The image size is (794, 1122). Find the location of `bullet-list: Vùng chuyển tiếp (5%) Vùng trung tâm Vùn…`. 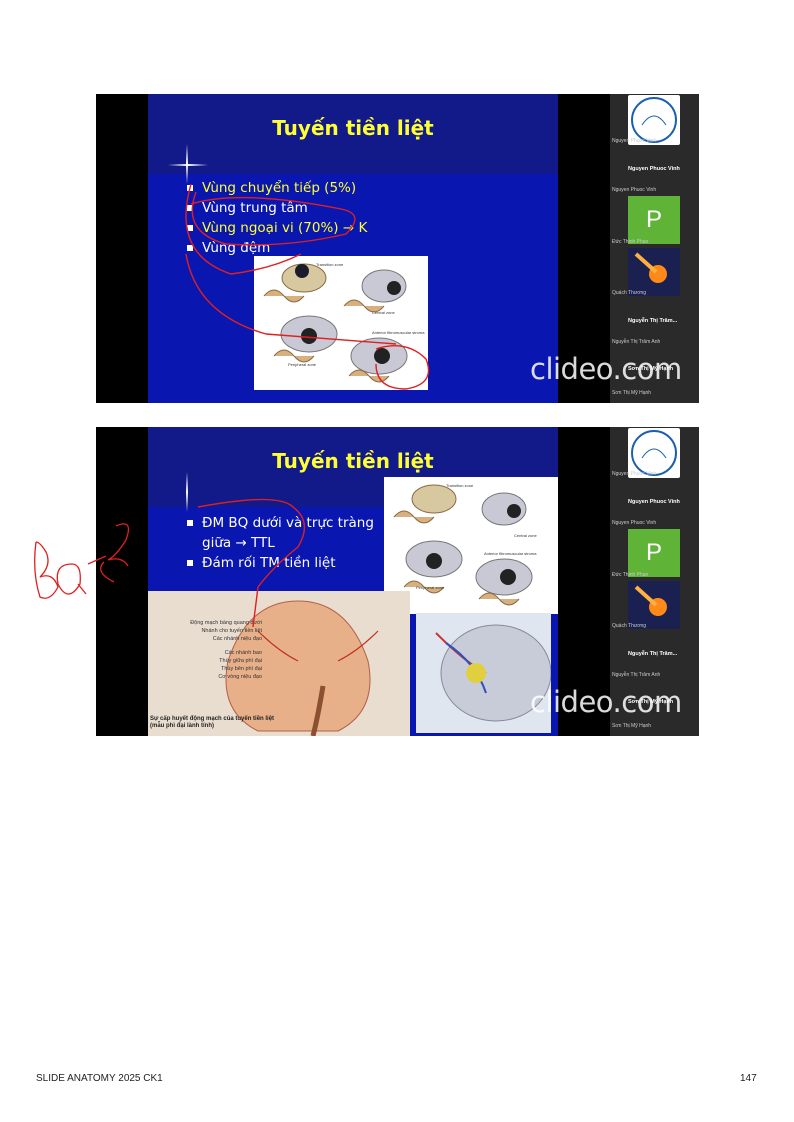

bullet-list: Vùng chuyển tiếp (5%) Vùng trung tâm Vùn… is located at coordinates (276, 218).